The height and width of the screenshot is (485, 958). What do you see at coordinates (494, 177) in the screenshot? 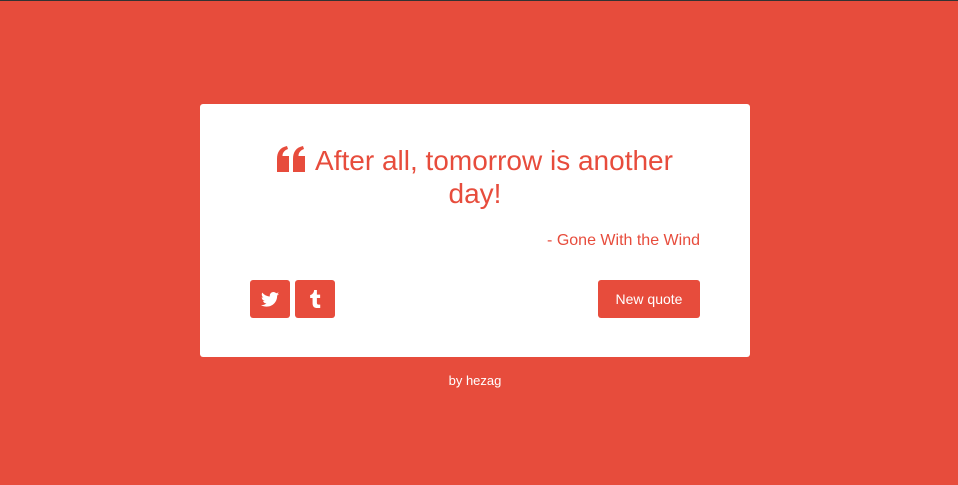
I see `quote-text: After all, tomorrow is another day!` at bounding box center [494, 177].